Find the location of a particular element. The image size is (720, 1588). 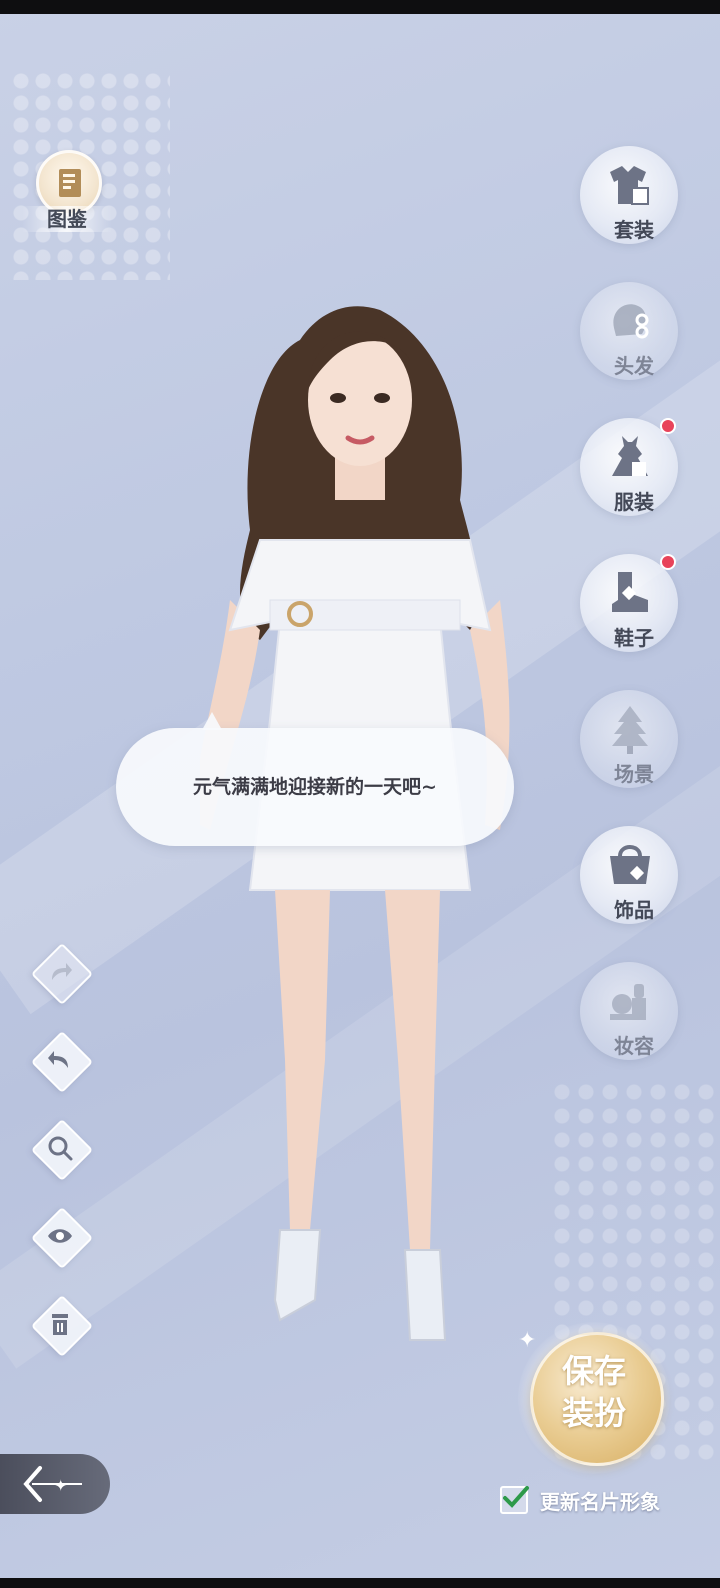

speech-bubble: 元气满满地迎接新的一天吧~ is located at coordinates (315, 779).